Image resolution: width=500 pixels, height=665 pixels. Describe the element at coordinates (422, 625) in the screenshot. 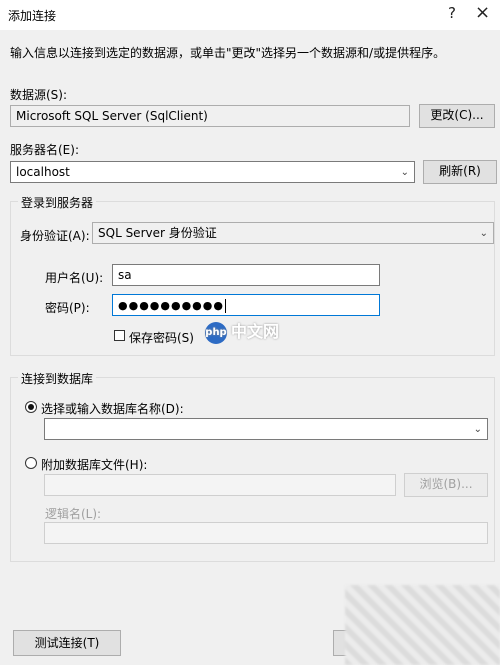

I see `blurred-corner` at that location.